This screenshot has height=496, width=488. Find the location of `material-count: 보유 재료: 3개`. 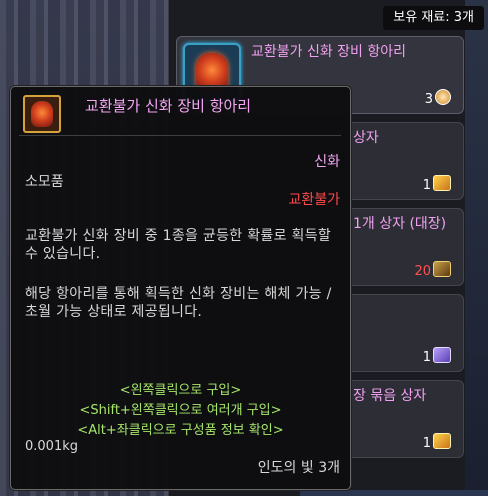

material-count: 보유 재료: 3개 is located at coordinates (433, 18).